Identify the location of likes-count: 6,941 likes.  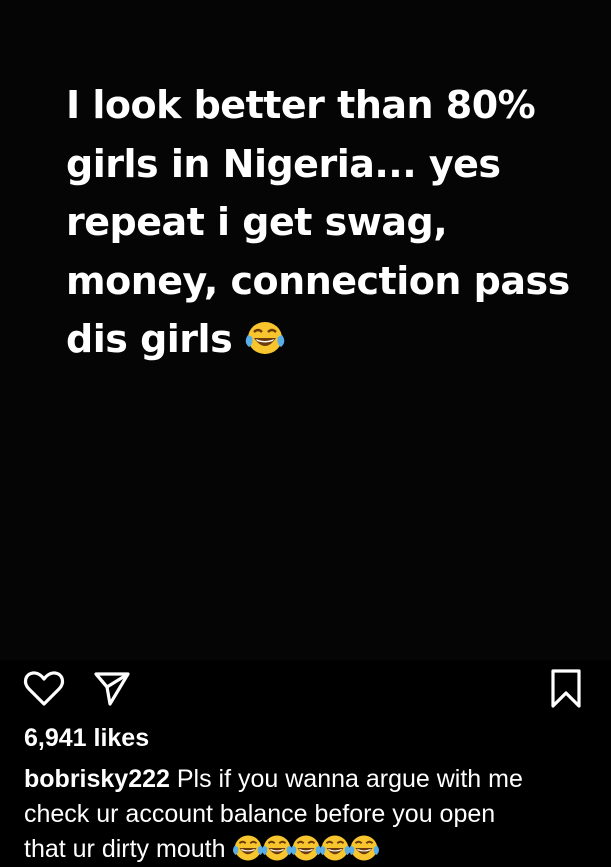
(86, 738).